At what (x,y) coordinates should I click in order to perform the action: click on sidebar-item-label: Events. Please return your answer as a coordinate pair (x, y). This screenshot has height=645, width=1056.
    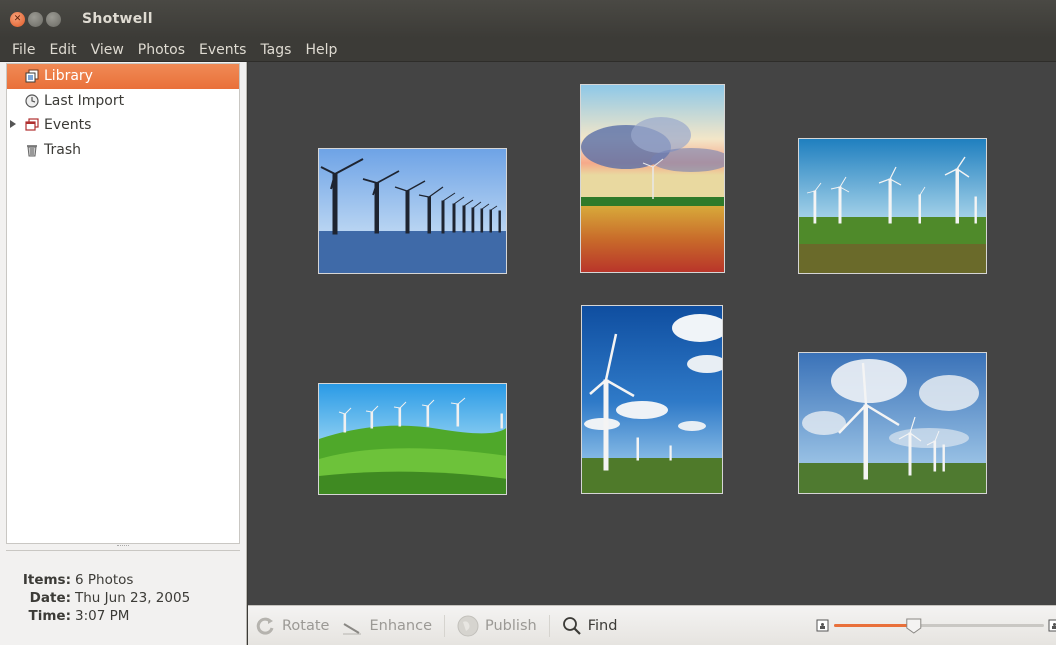
    Looking at the image, I should click on (68, 125).